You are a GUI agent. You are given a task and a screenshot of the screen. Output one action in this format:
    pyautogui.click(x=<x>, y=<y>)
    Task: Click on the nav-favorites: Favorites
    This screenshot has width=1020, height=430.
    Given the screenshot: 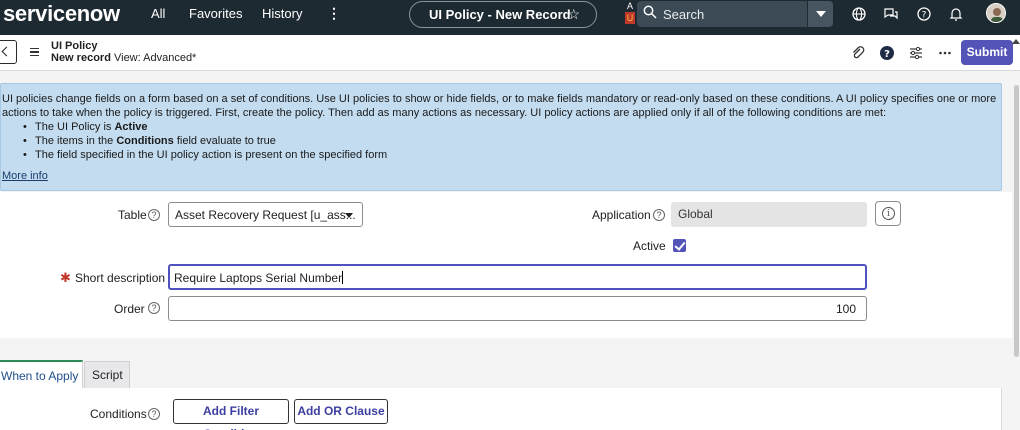 What is the action you would take?
    pyautogui.click(x=215, y=13)
    